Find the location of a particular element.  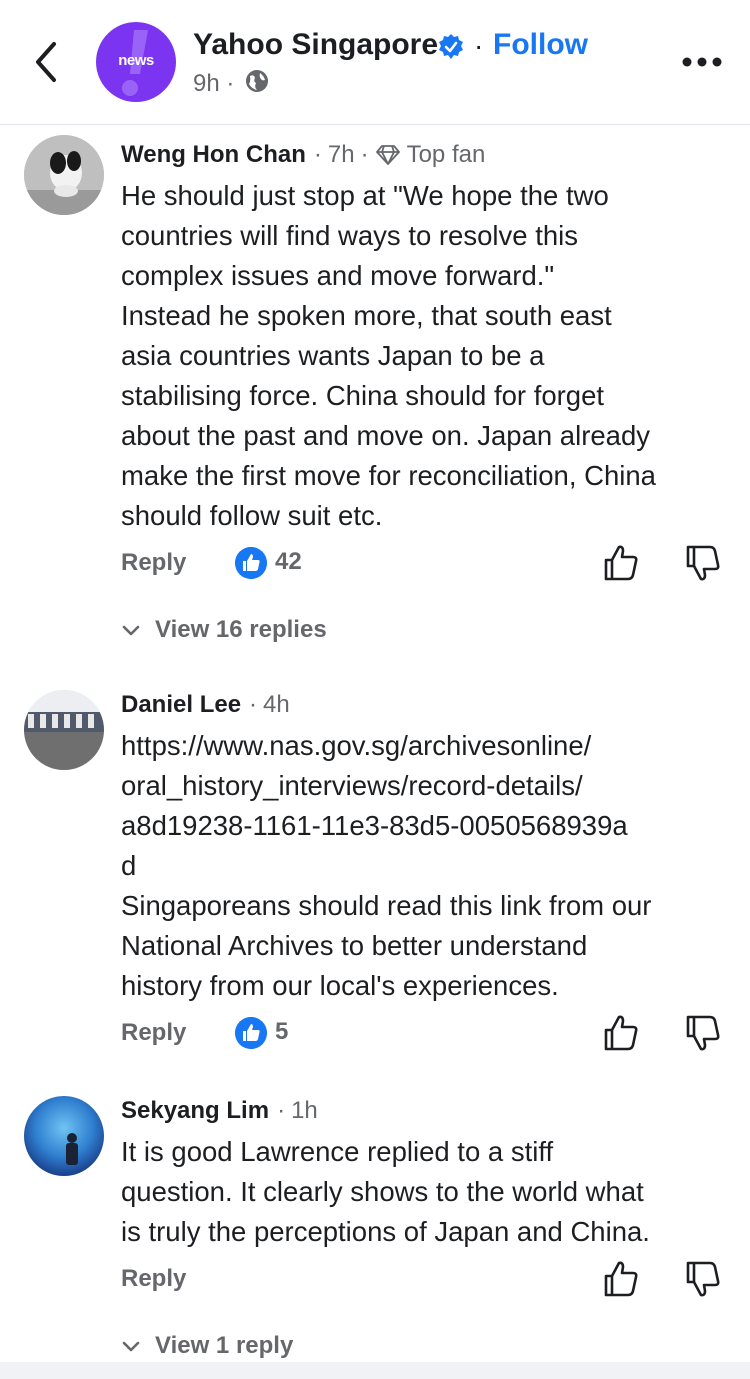

bottom-edge is located at coordinates (375, 1370).